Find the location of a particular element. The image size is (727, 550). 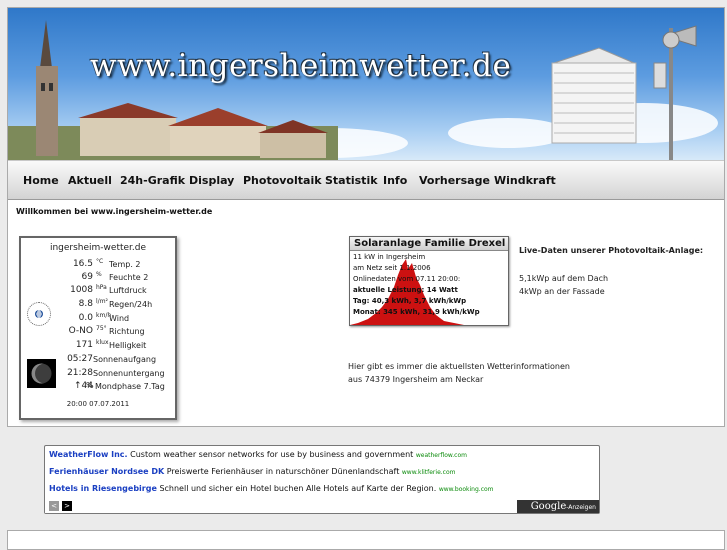

ad-title: Ferienhäuser Nordsee DK is located at coordinates (106, 471).